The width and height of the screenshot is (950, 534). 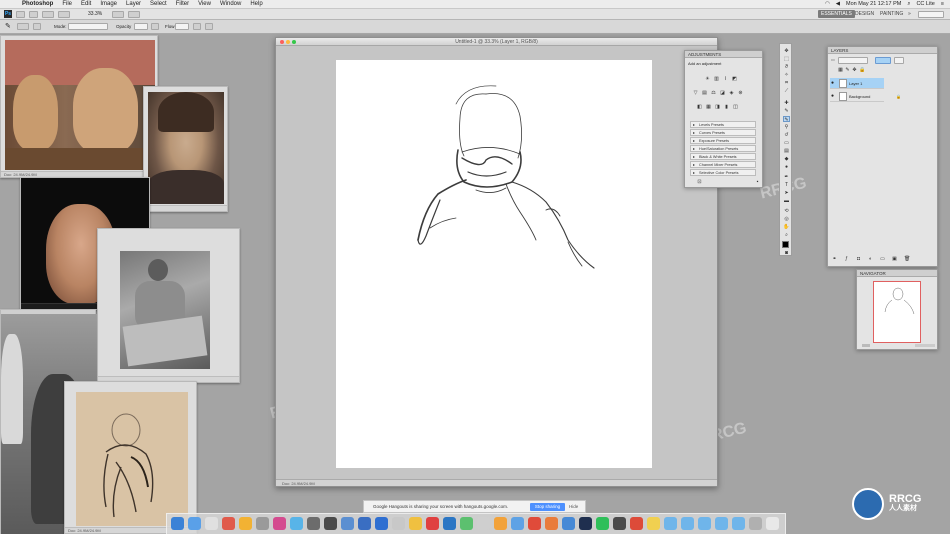 I want to click on curves-presets-row: Curves Presets, so click(x=723, y=132).